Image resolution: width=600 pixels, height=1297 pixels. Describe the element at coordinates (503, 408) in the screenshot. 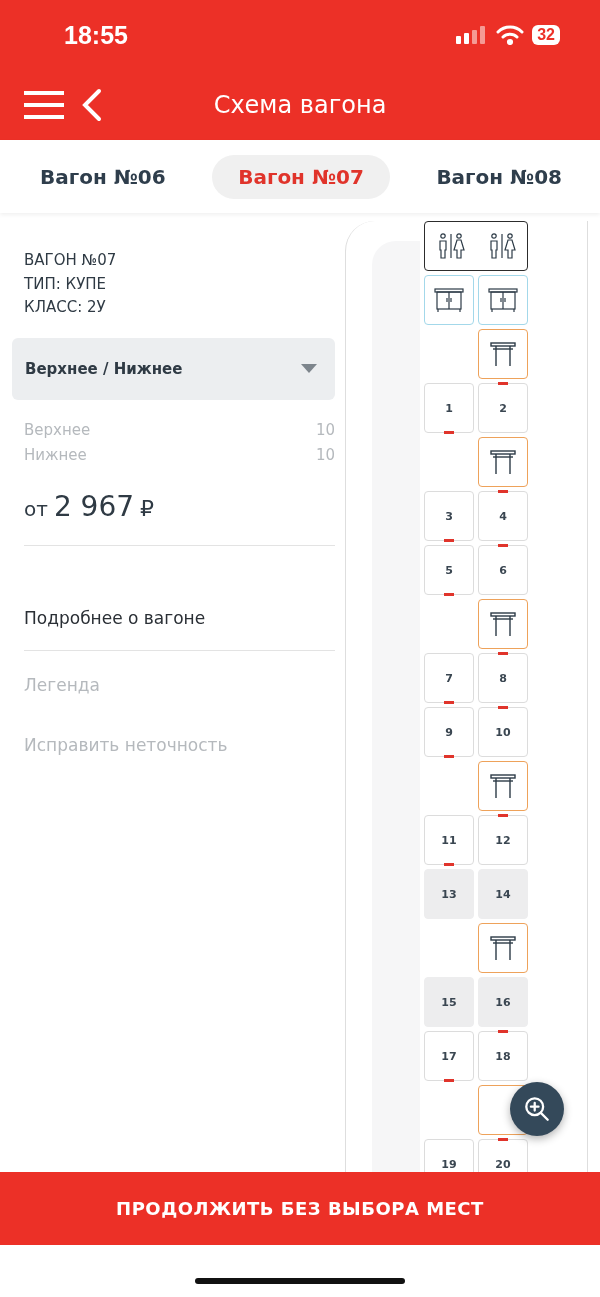

I see `seat: 2` at that location.